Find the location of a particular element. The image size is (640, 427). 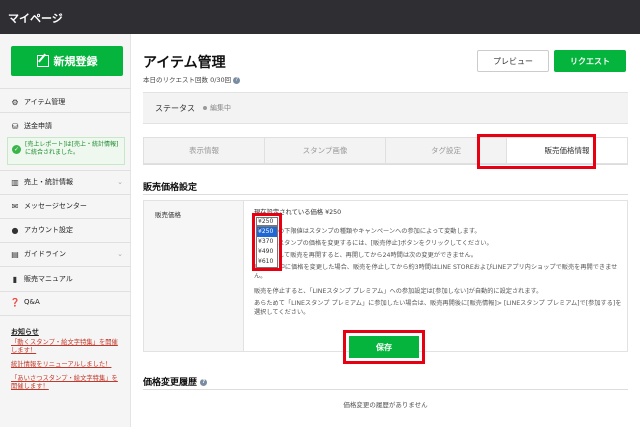

sidebar-item-account-settings: ● アカウント設定 is located at coordinates (65, 230).